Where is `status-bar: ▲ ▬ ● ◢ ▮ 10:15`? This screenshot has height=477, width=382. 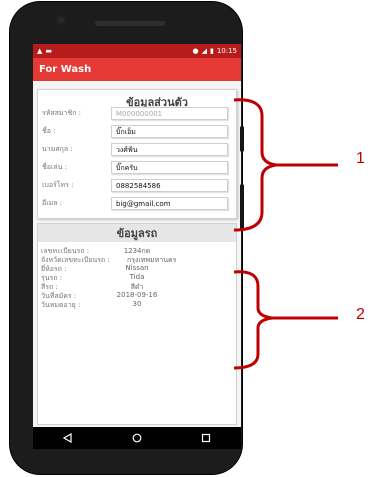
status-bar: ▲ ▬ ● ◢ ▮ 10:15 is located at coordinates (137, 51).